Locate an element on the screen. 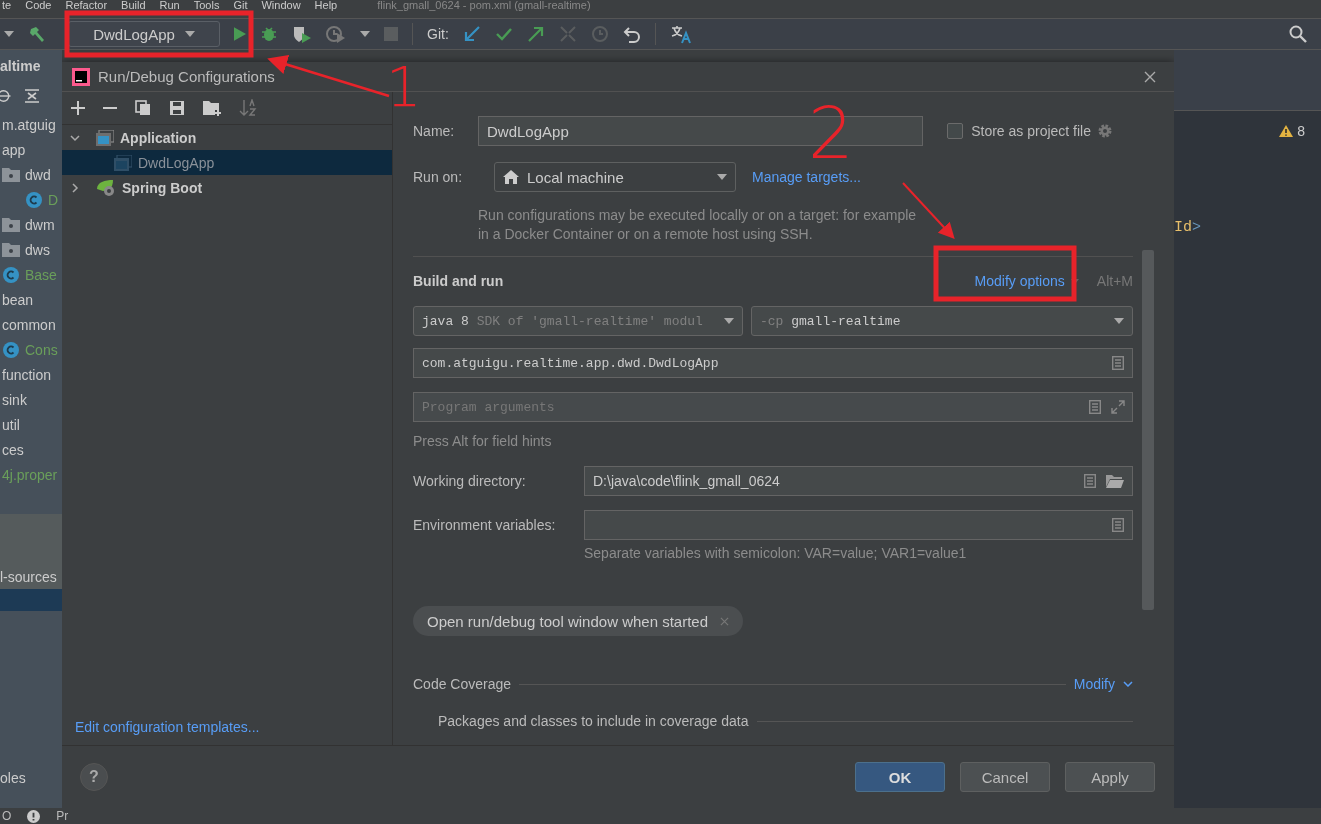  run-icon is located at coordinates (240, 34).